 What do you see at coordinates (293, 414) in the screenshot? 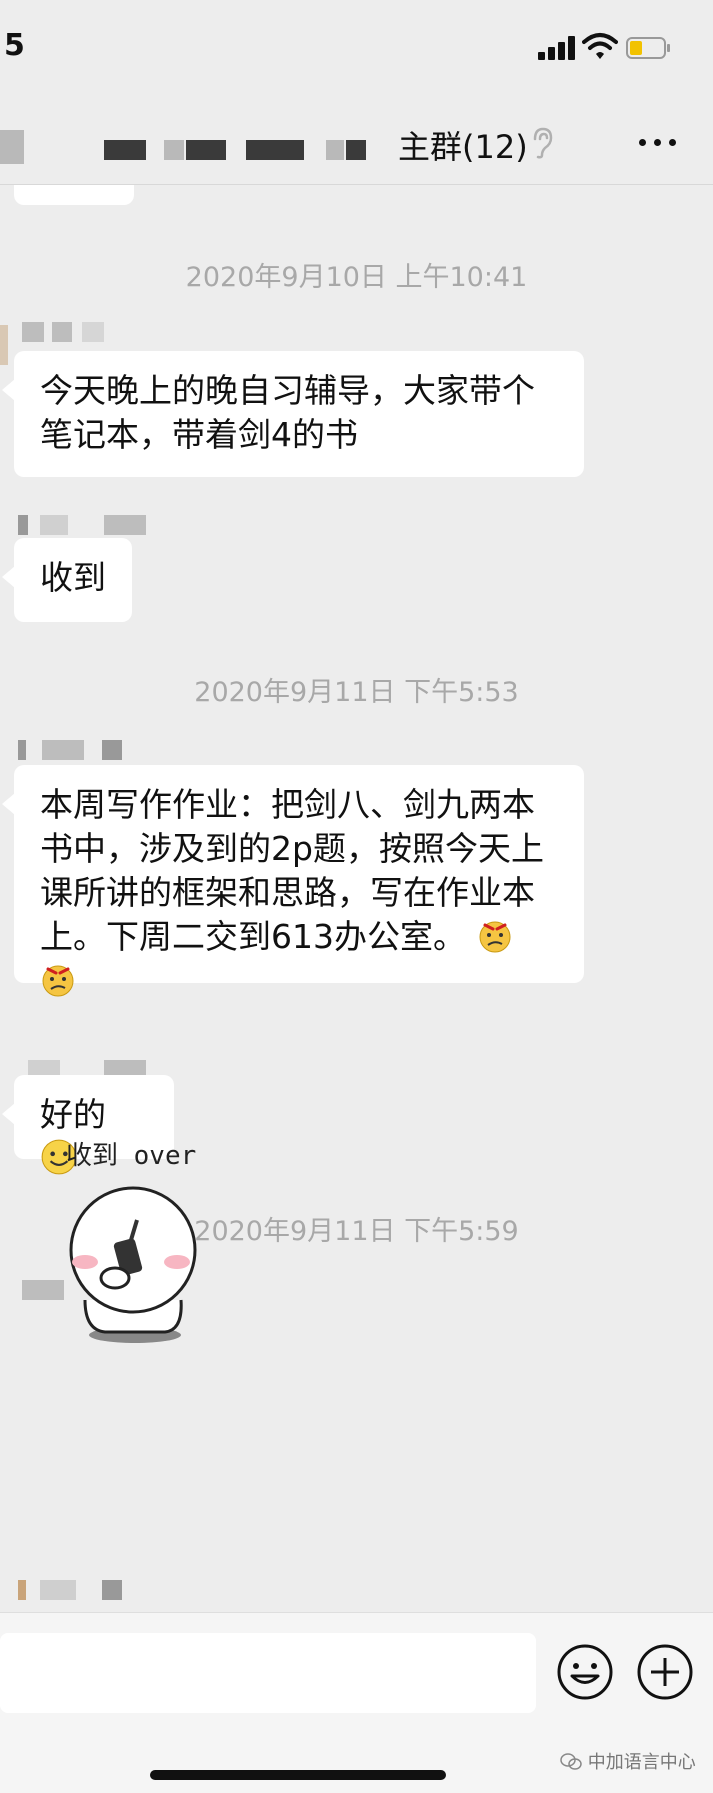
I see `message-bubble: 今天晚上的晚自习辅导，大家带个笔记本，带着剑4的书` at bounding box center [293, 414].